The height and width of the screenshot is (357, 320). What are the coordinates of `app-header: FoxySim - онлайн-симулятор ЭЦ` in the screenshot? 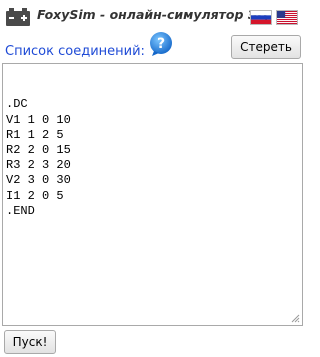 It's located at (153, 16).